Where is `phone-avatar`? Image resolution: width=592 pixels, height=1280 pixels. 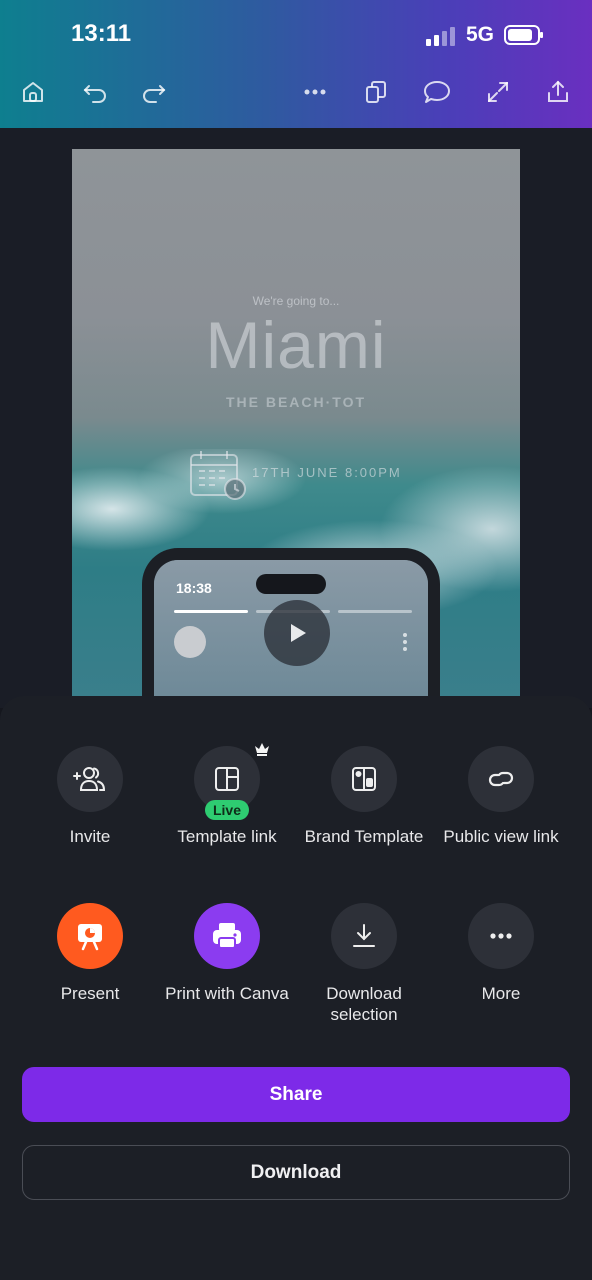 phone-avatar is located at coordinates (190, 642).